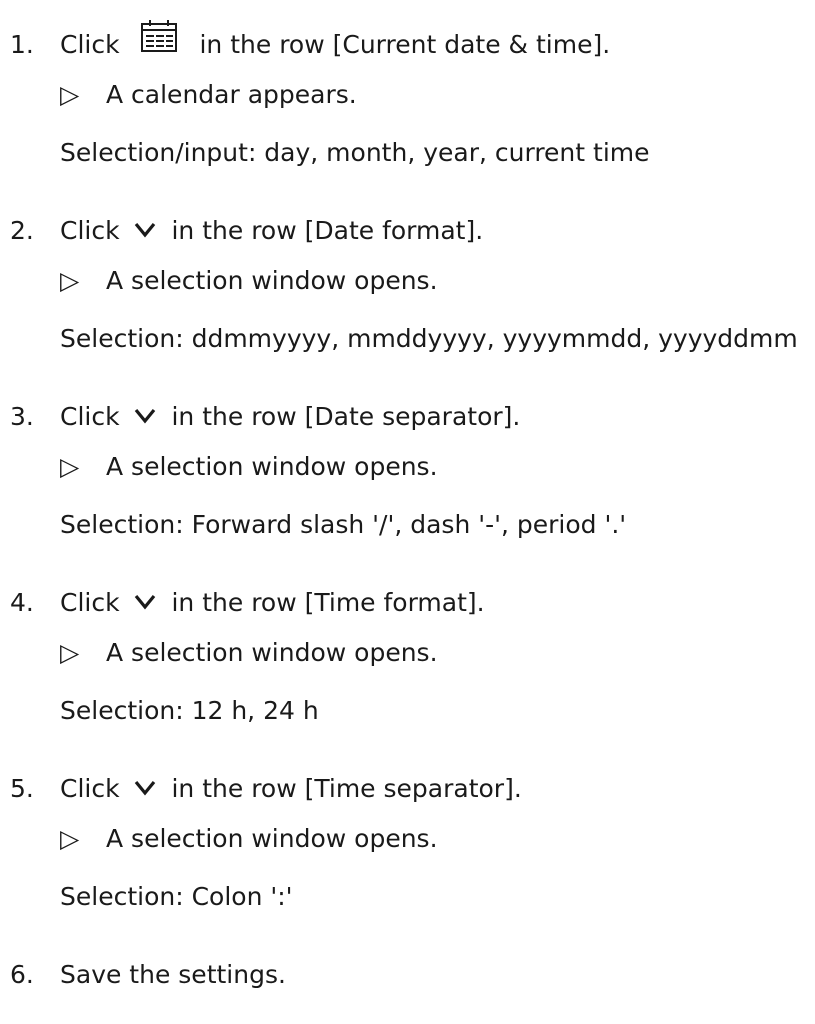  Describe the element at coordinates (176, 896) in the screenshot. I see `step-5-detail: Selection: Colon ':'` at that location.